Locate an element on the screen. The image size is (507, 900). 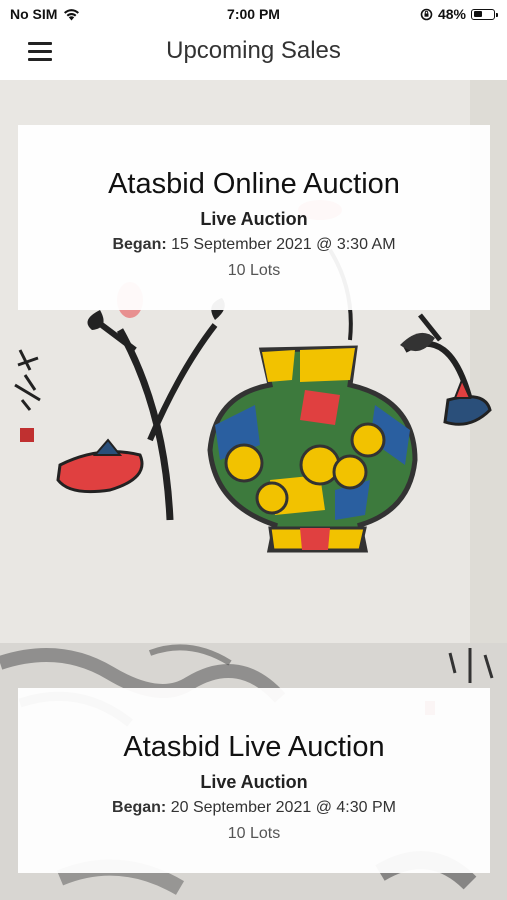
status-right: 48% is located at coordinates (459, 14).